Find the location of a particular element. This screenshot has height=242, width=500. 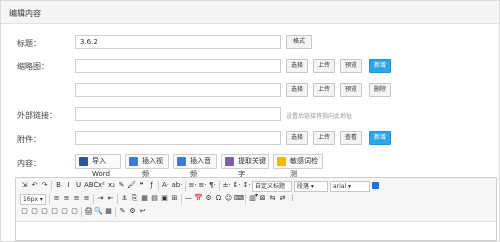

toolbar-button: ⇄ is located at coordinates (282, 198).